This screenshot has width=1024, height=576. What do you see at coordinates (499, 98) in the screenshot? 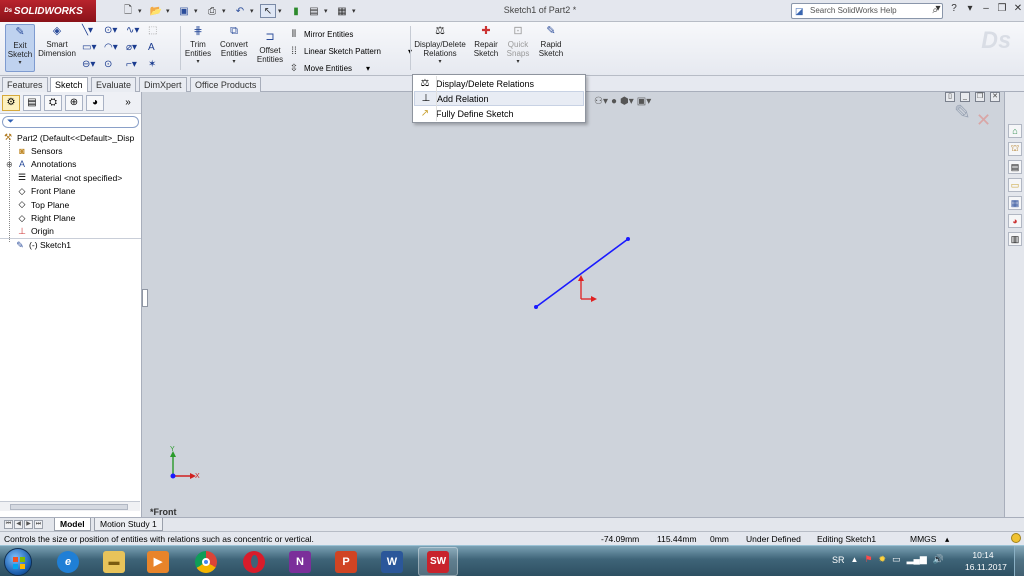
I see `menu-item-add-relation: ⊥ Add Relation` at bounding box center [499, 98].